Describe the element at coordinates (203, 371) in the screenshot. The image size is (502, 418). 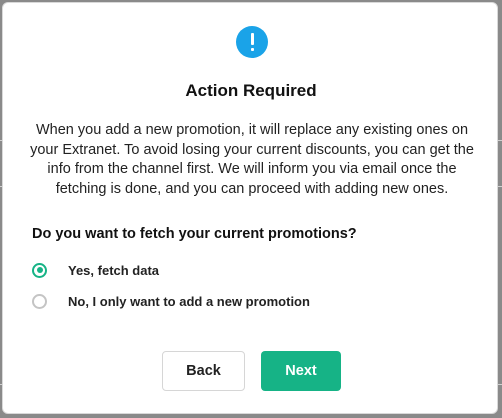
I see `back-button: Back` at that location.